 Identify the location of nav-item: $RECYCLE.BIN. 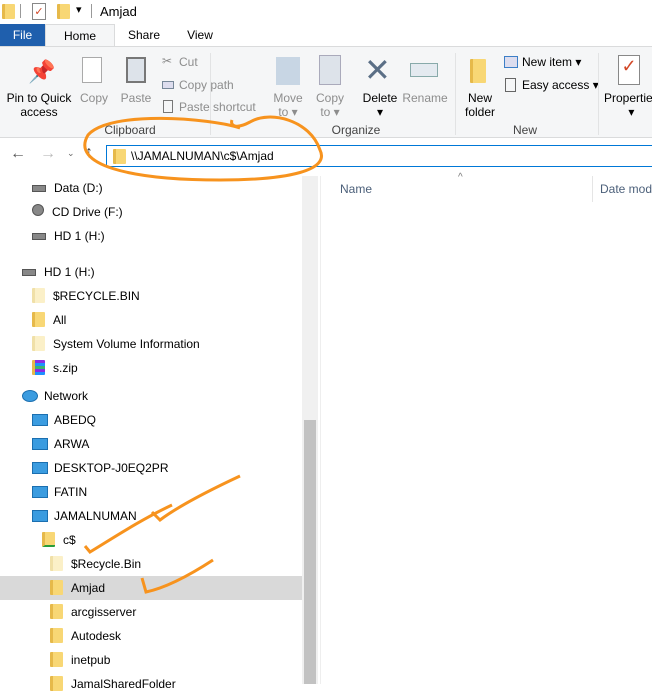
(151, 296).